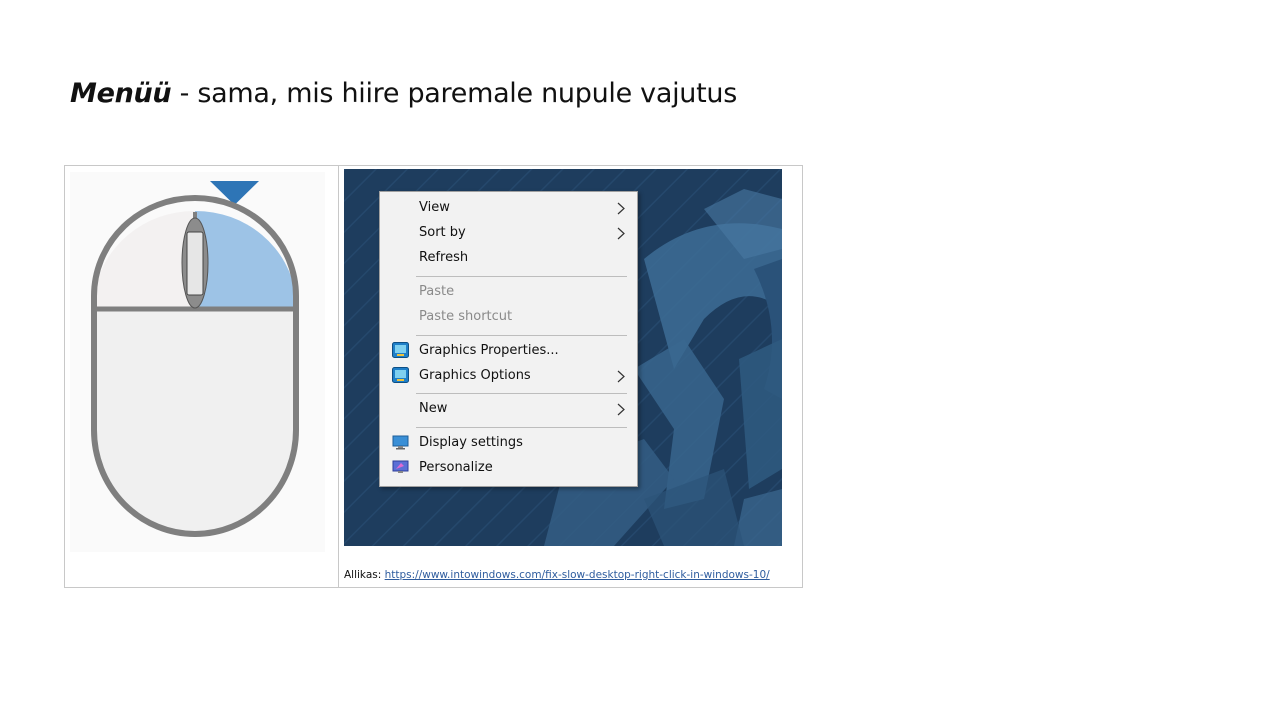 The height and width of the screenshot is (720, 1280). What do you see at coordinates (508, 408) in the screenshot?
I see `menu-item-new: New` at bounding box center [508, 408].